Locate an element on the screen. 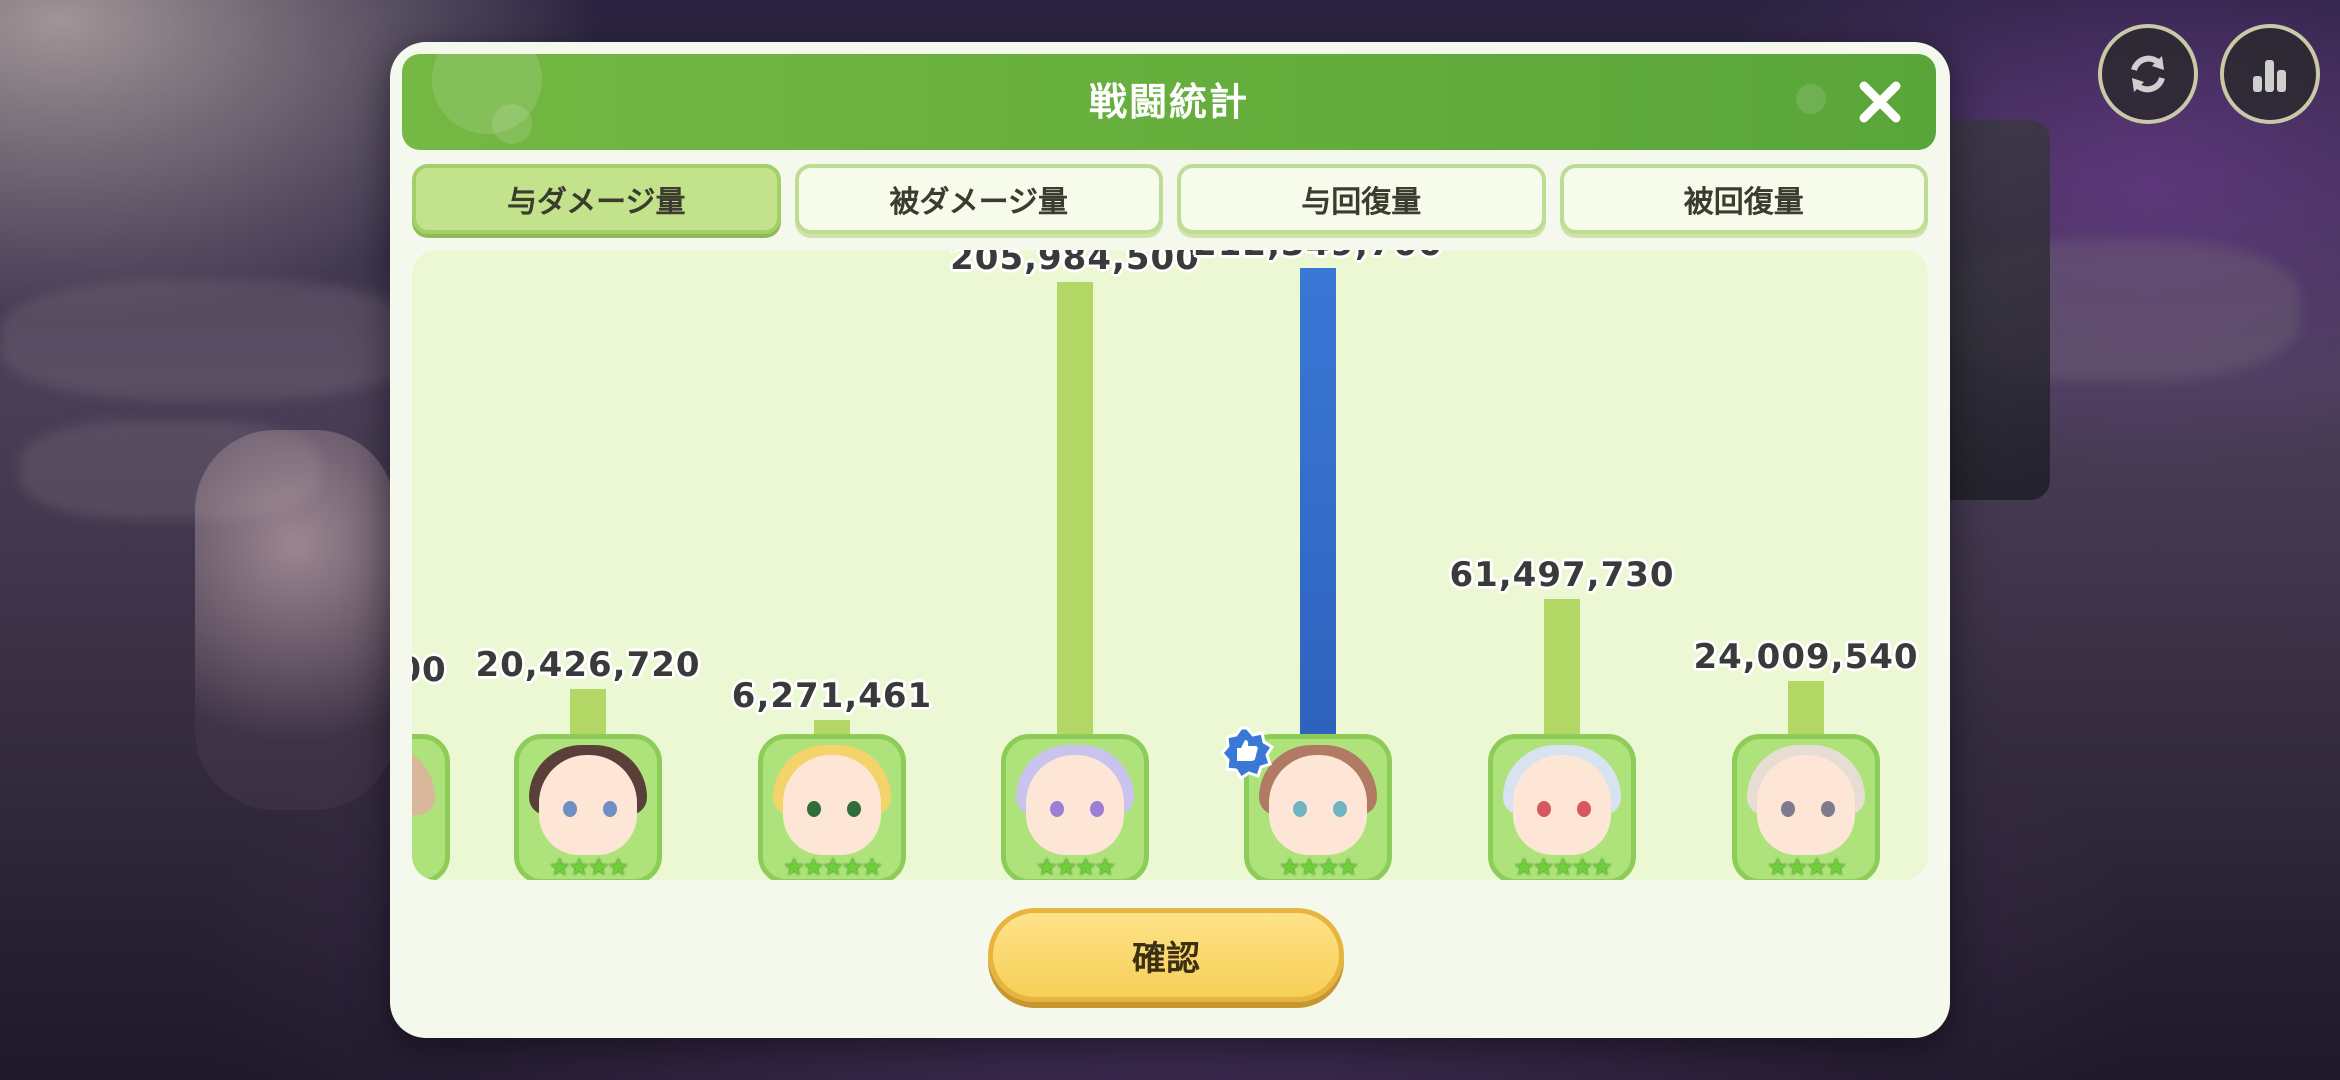  character-portrait is located at coordinates (431, 807).